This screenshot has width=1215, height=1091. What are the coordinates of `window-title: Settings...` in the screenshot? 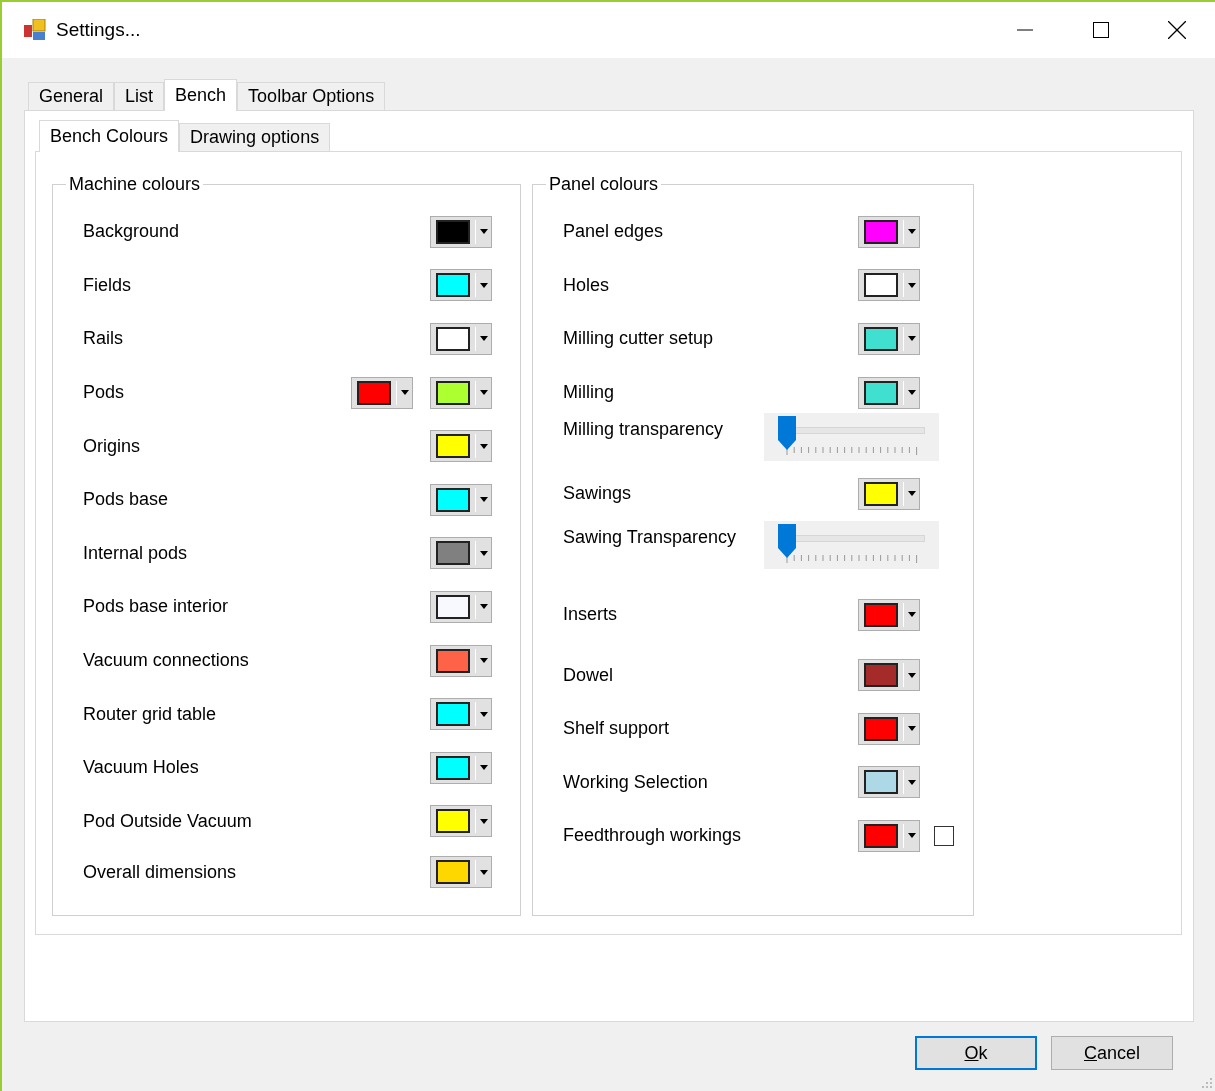 It's located at (99, 30).